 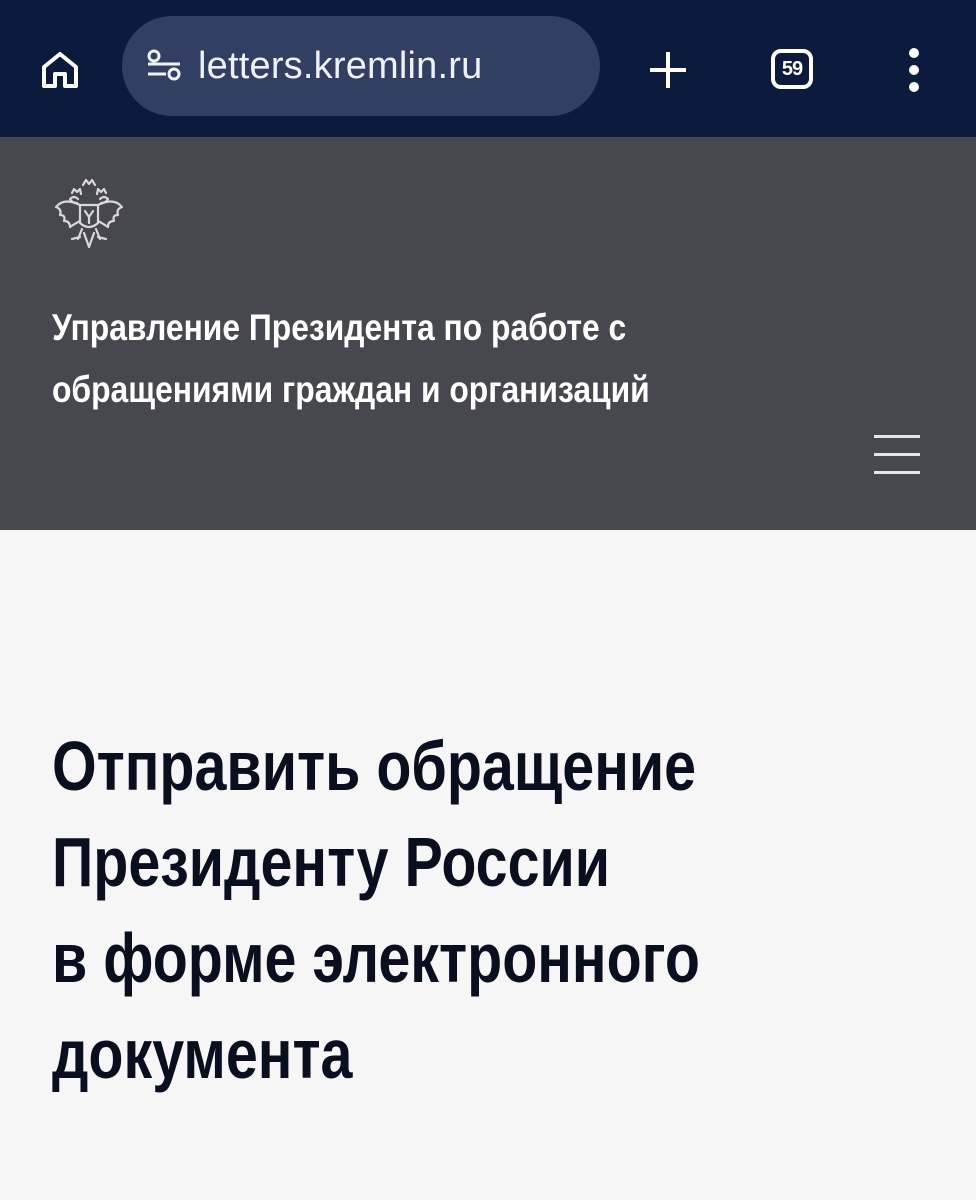 I want to click on site-info-icon, so click(x=164, y=65).